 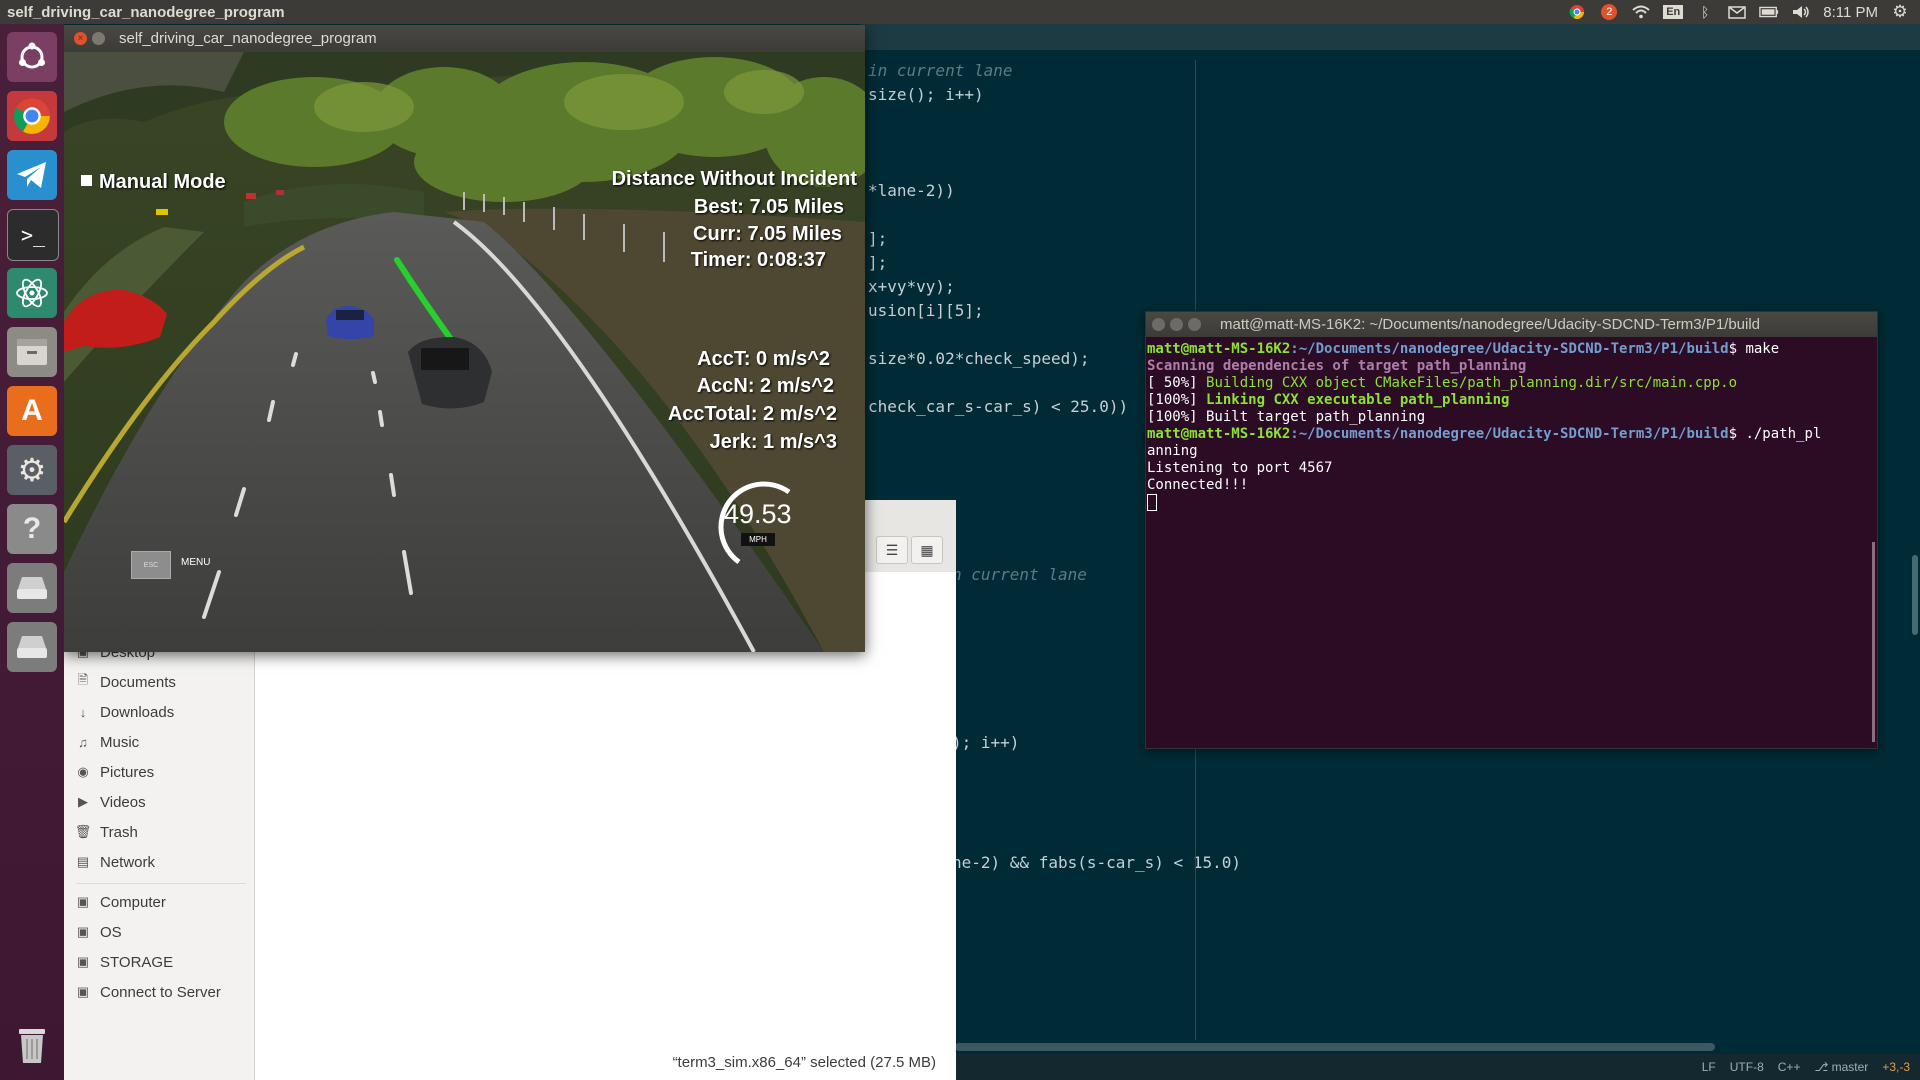 I want to click on acc-n: AccN: 2 m/s^2, so click(x=765, y=386).